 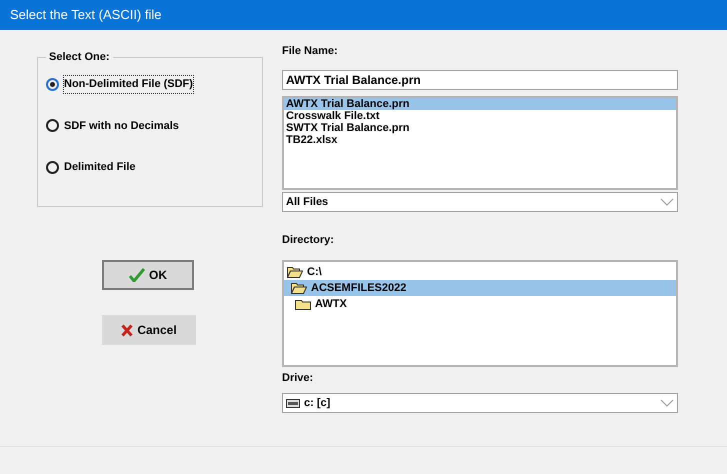 What do you see at coordinates (480, 403) in the screenshot?
I see `drive-dropdown: c: [c]` at bounding box center [480, 403].